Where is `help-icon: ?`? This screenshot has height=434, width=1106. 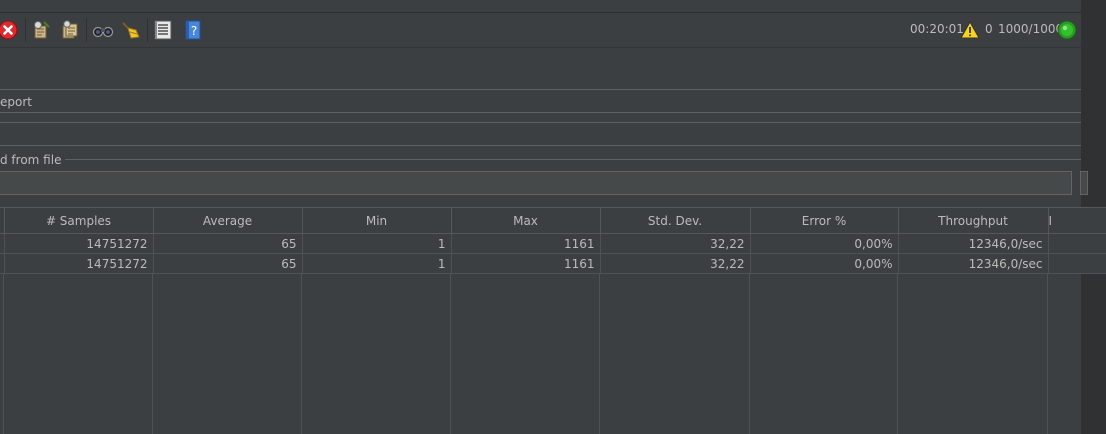 help-icon: ? is located at coordinates (193, 30).